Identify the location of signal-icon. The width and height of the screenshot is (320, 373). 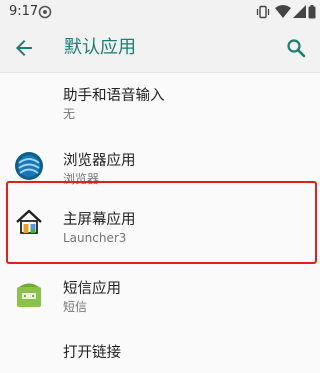
(299, 11).